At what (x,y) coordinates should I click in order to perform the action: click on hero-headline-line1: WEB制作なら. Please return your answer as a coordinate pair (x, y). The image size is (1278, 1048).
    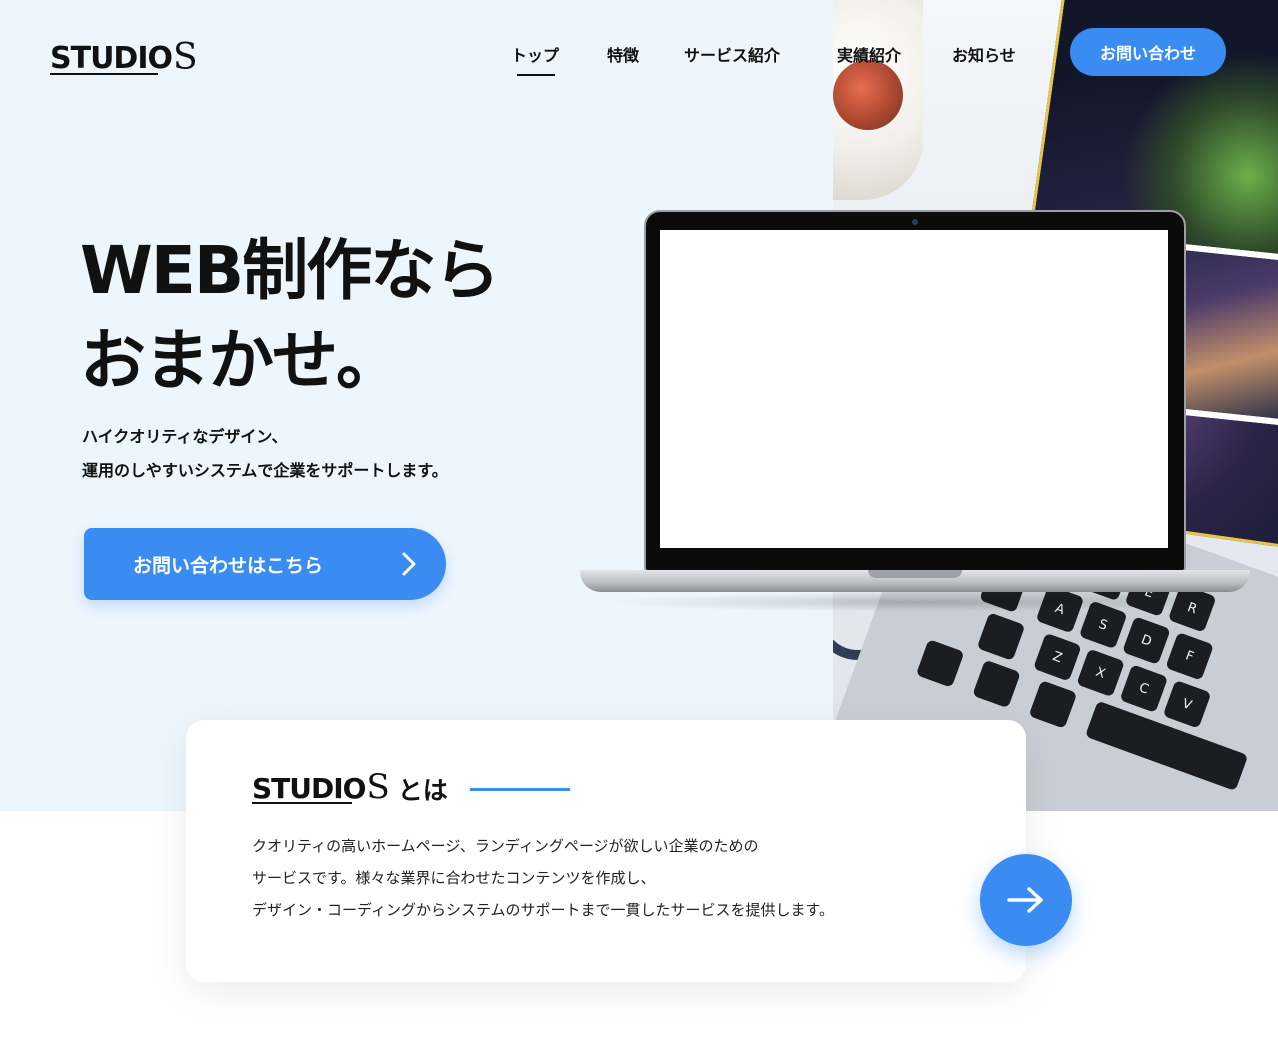
    Looking at the image, I should click on (290, 270).